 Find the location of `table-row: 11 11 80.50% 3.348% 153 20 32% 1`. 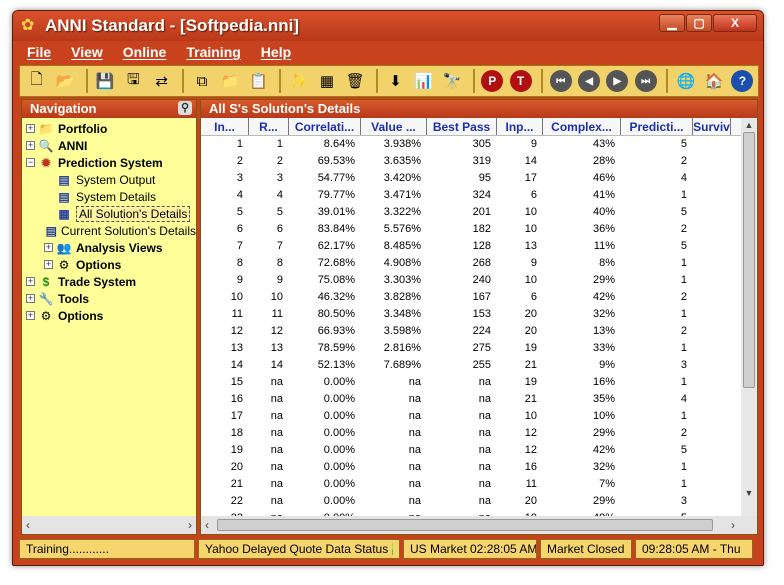

table-row: 11 11 80.50% 3.348% 153 20 32% 1 is located at coordinates (479, 314).